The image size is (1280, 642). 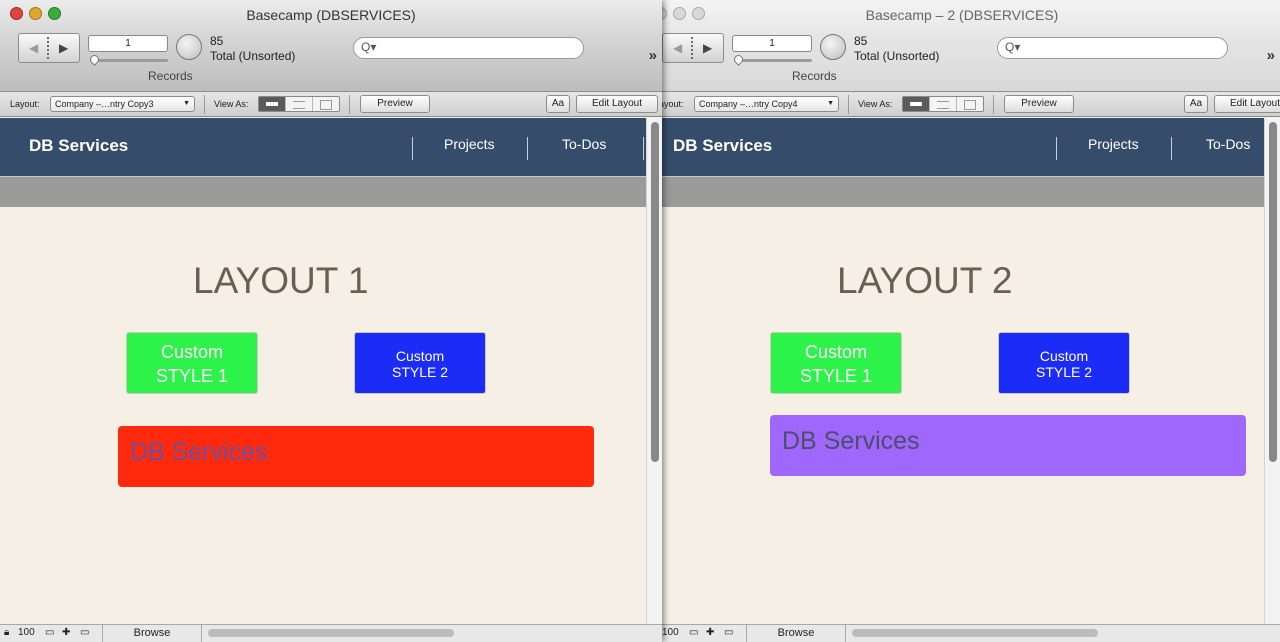 I want to click on sub-header-bar, so click(x=323, y=191).